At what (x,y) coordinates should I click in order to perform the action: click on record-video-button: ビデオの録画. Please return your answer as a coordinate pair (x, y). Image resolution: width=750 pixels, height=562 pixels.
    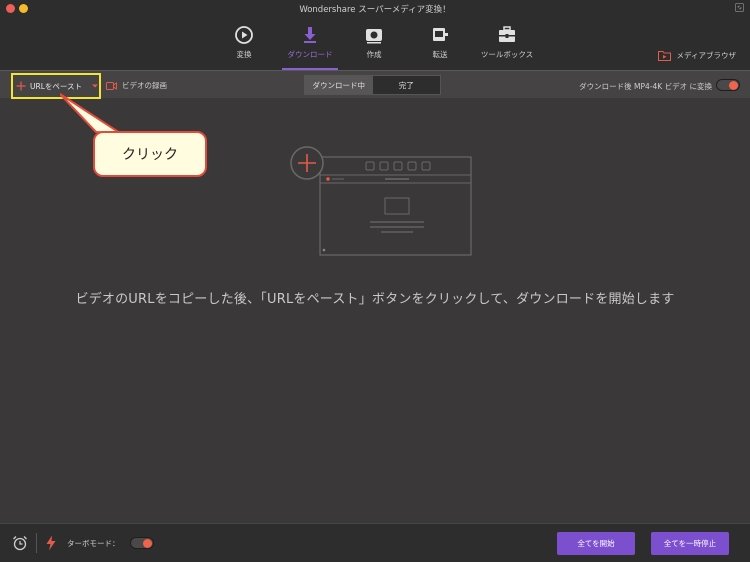
    Looking at the image, I should click on (136, 85).